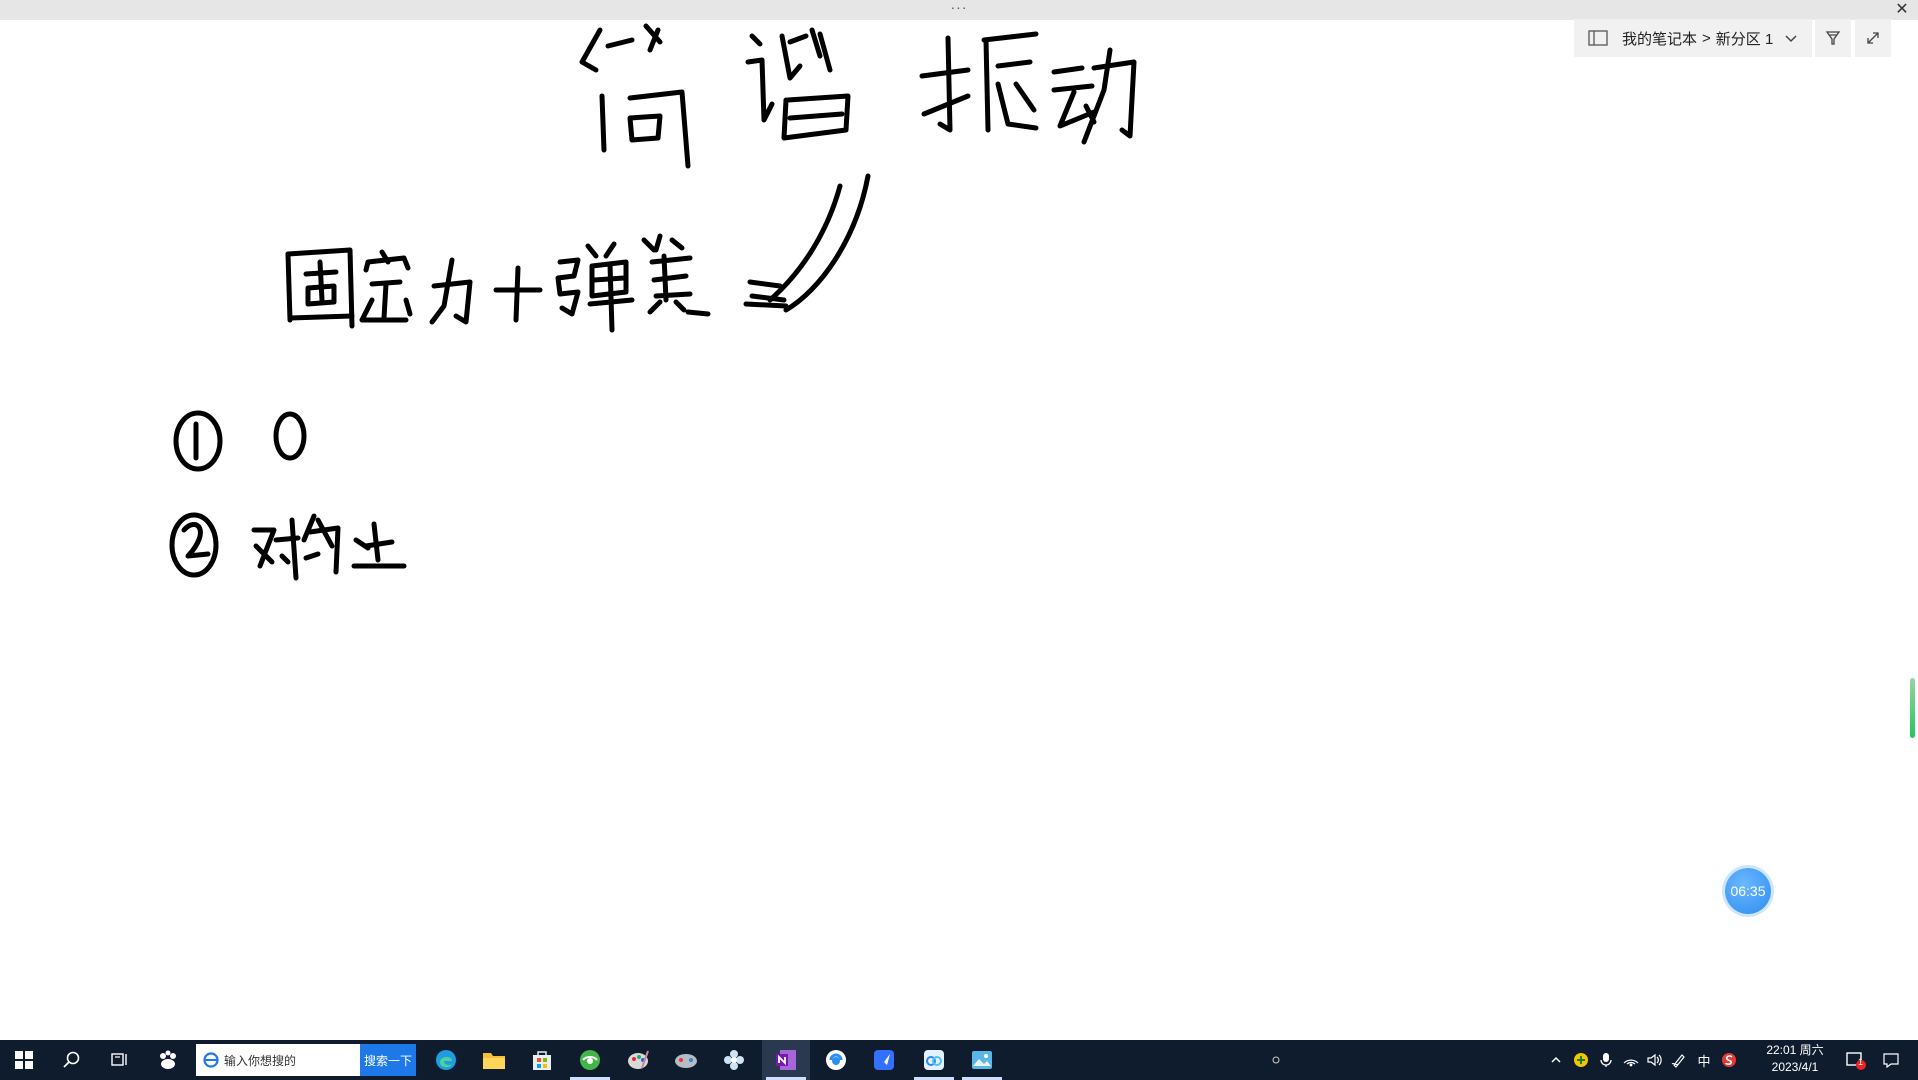  I want to click on search-placeholder: 输入你想搜的, so click(260, 1060).